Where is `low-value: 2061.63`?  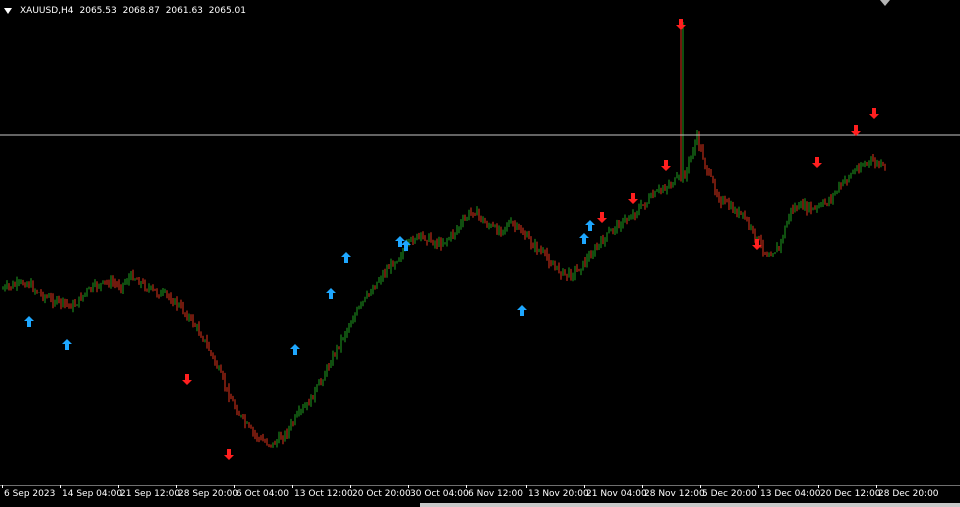
low-value: 2061.63 is located at coordinates (184, 11).